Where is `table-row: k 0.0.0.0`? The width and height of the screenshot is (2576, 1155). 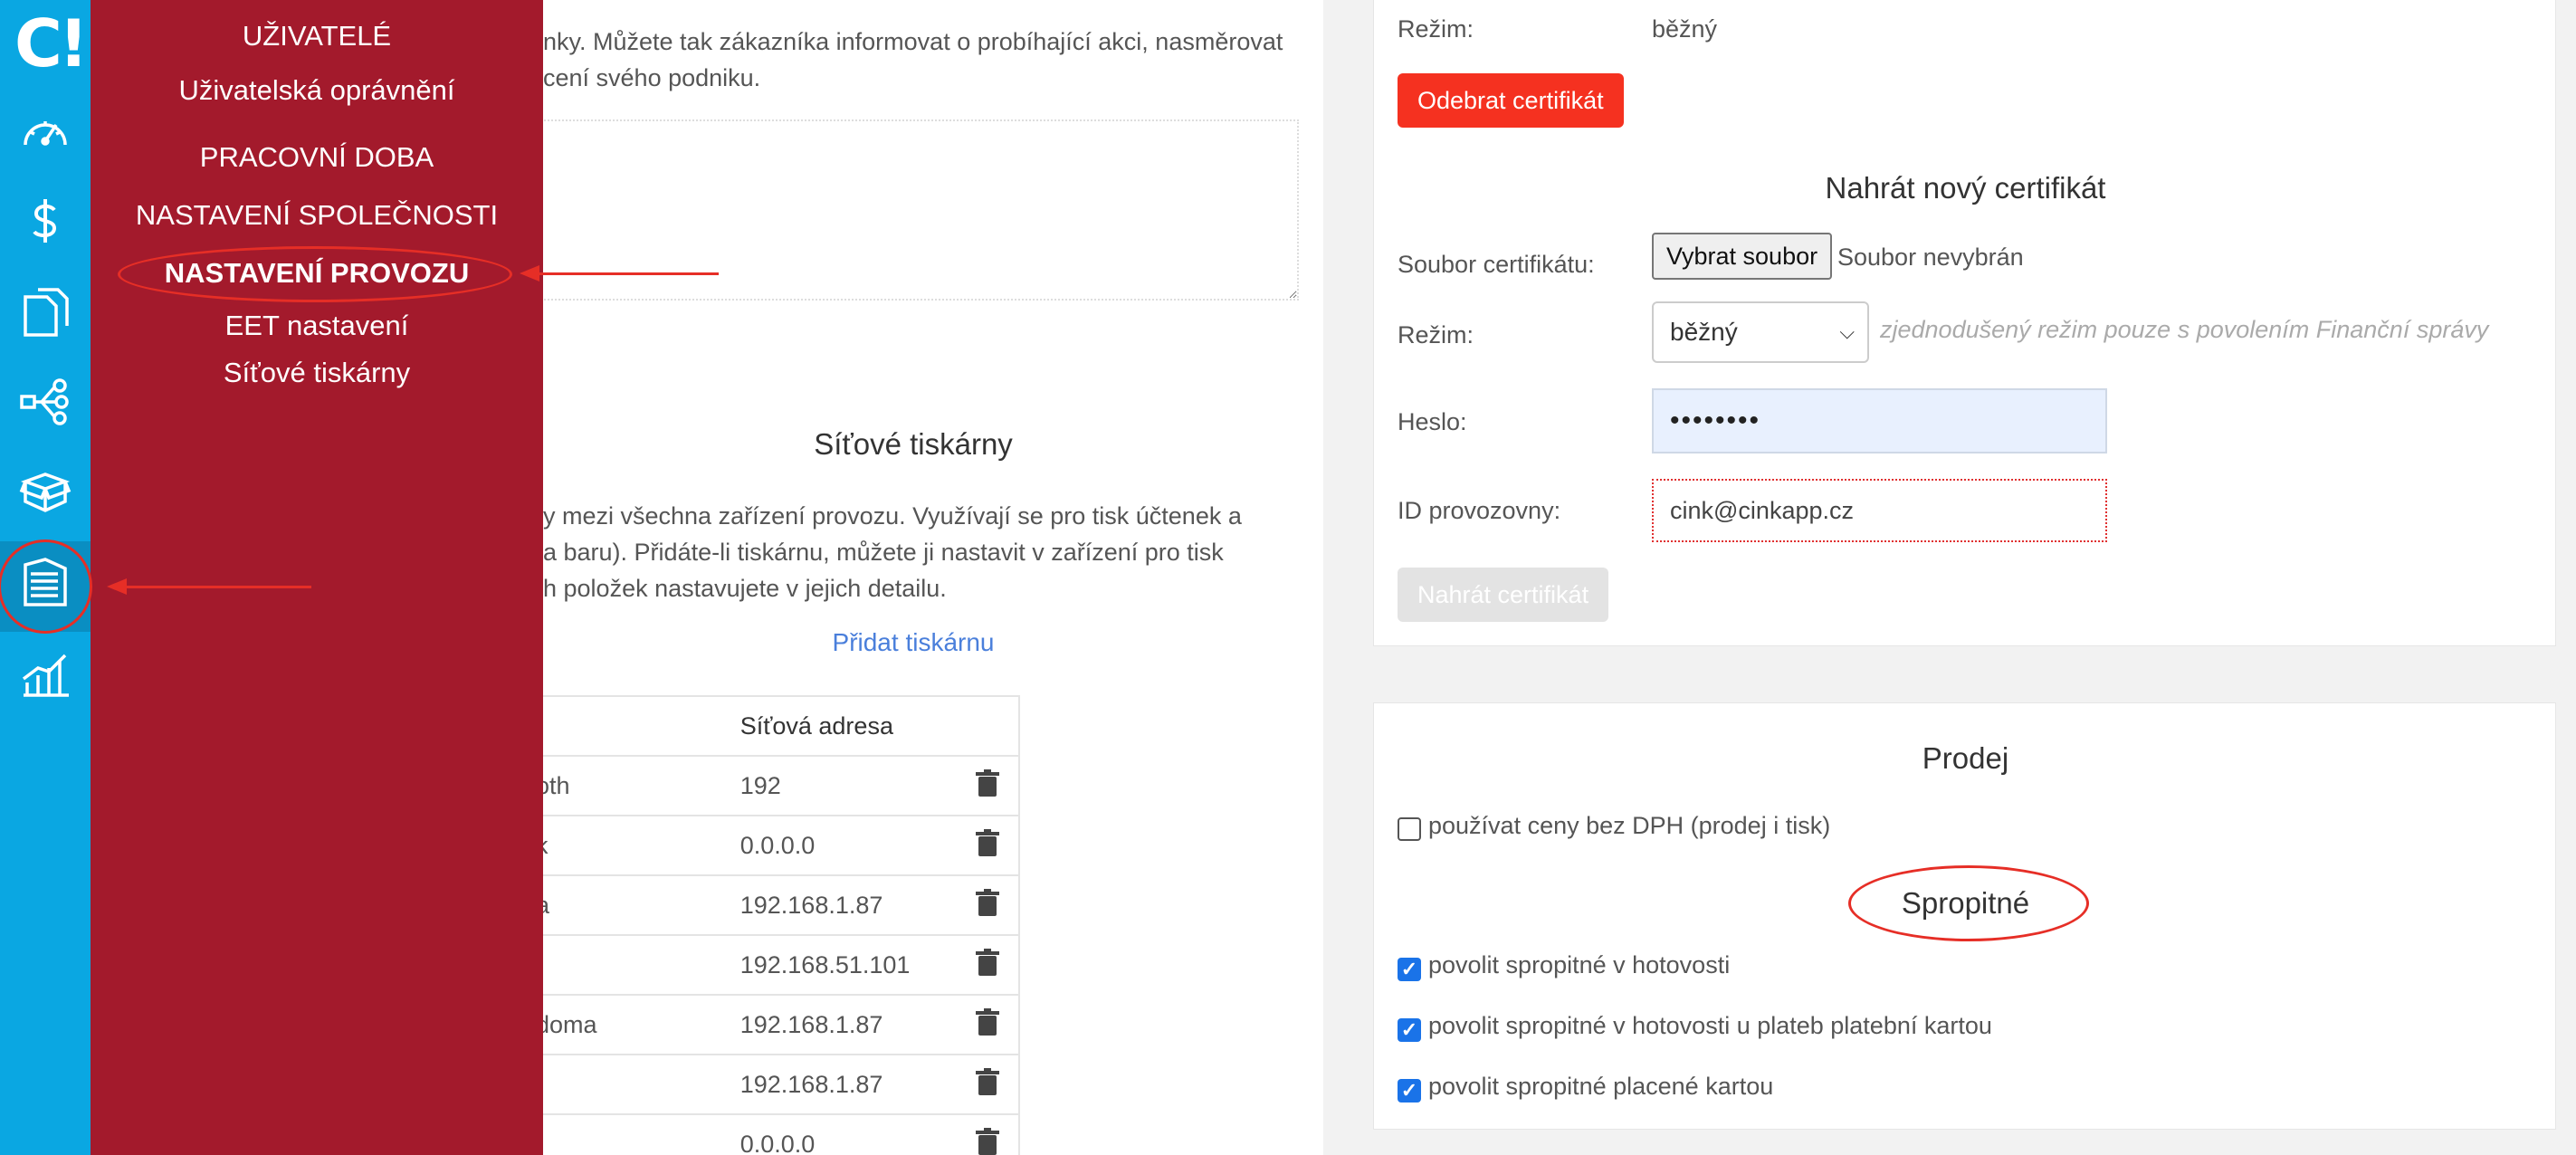 table-row: k 0.0.0.0 is located at coordinates (781, 845).